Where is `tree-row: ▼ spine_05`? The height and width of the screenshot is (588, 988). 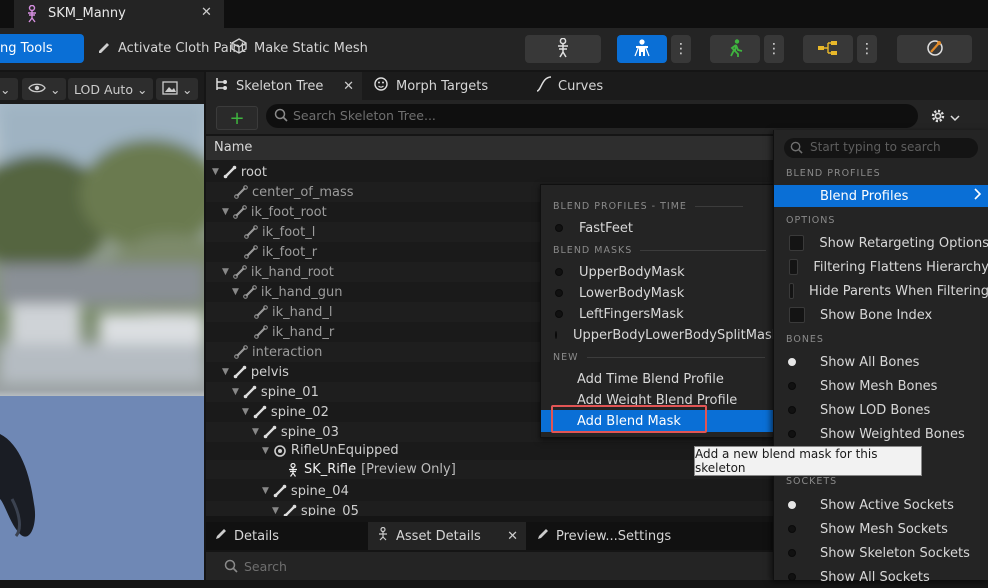
tree-row: ▼ spine_05 is located at coordinates (491, 508).